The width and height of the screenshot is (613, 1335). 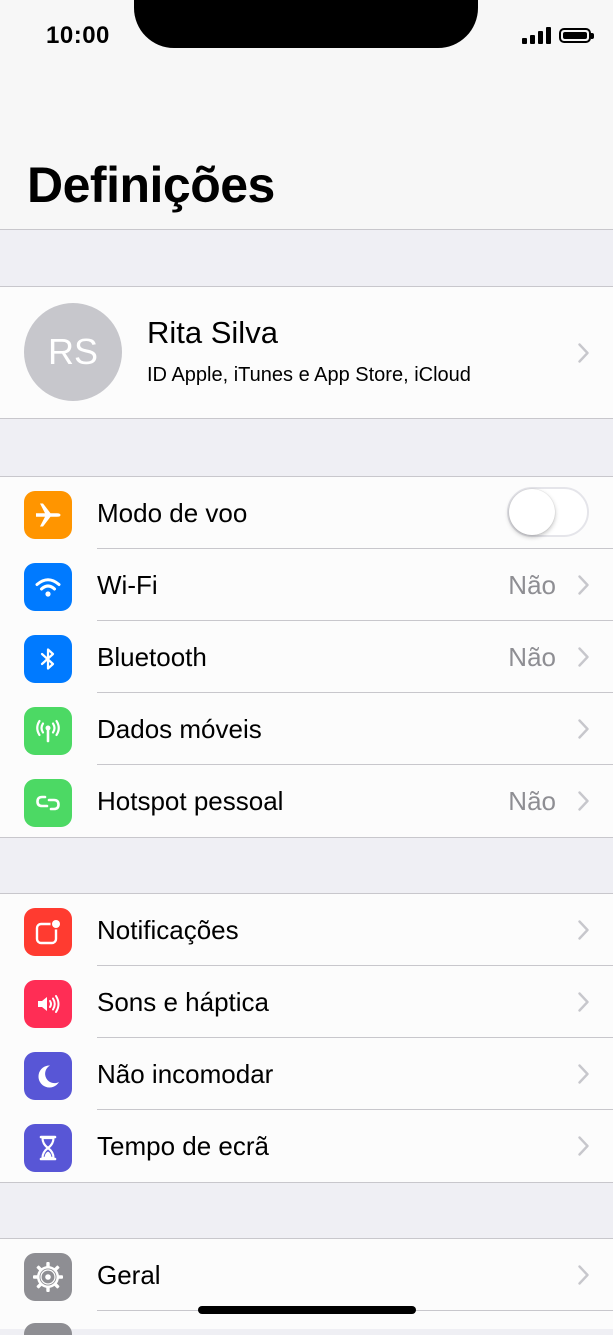 I want to click on home-indicator, so click(x=307, y=1310).